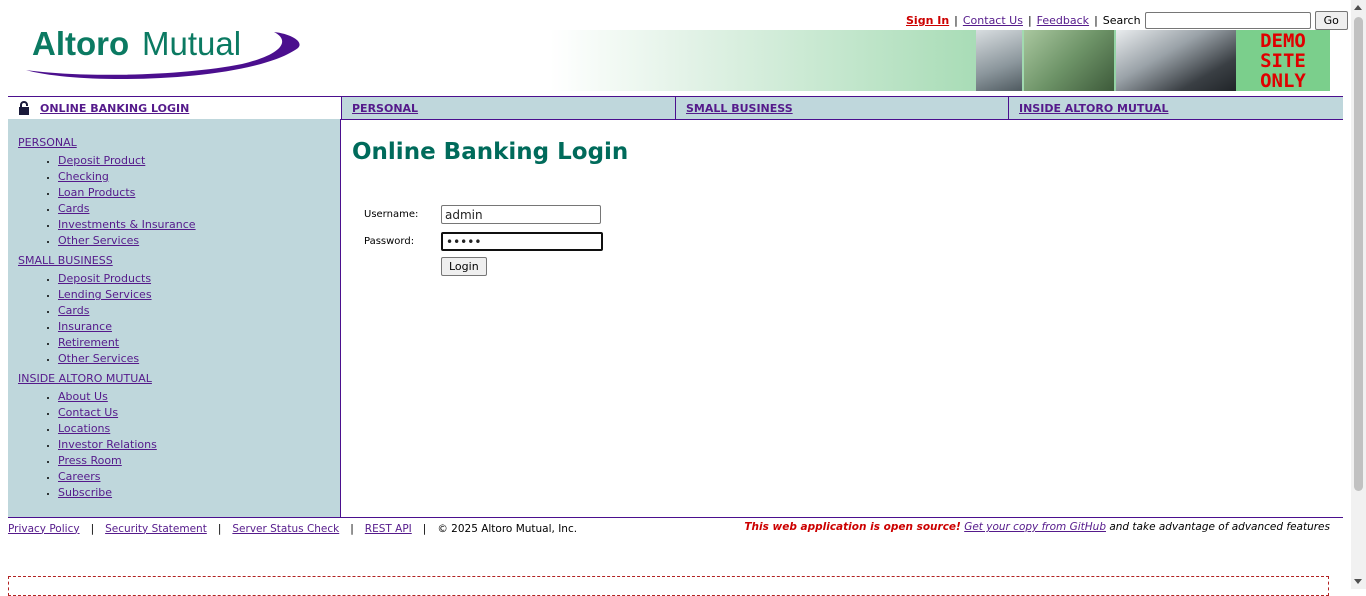 The height and width of the screenshot is (596, 1366). I want to click on personal-nav-link: PERSONAL, so click(385, 108).